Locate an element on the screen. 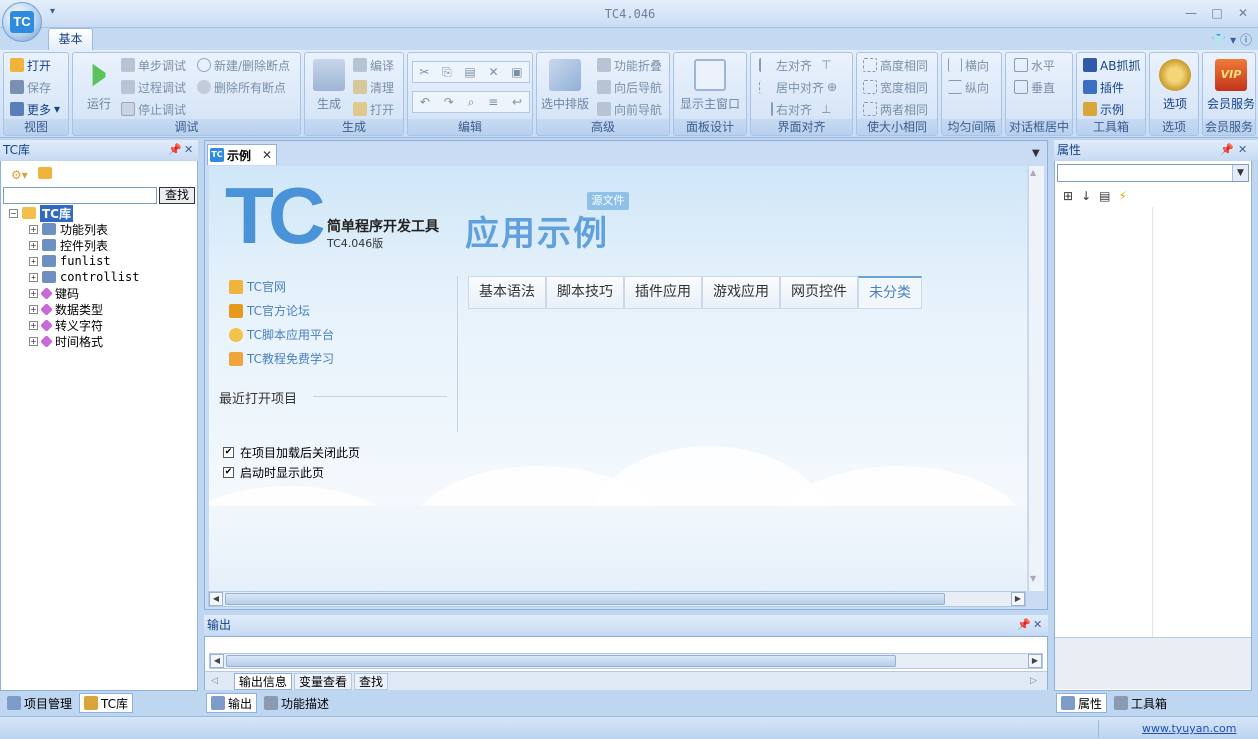  tab-tc-lib: TC库 is located at coordinates (106, 703).